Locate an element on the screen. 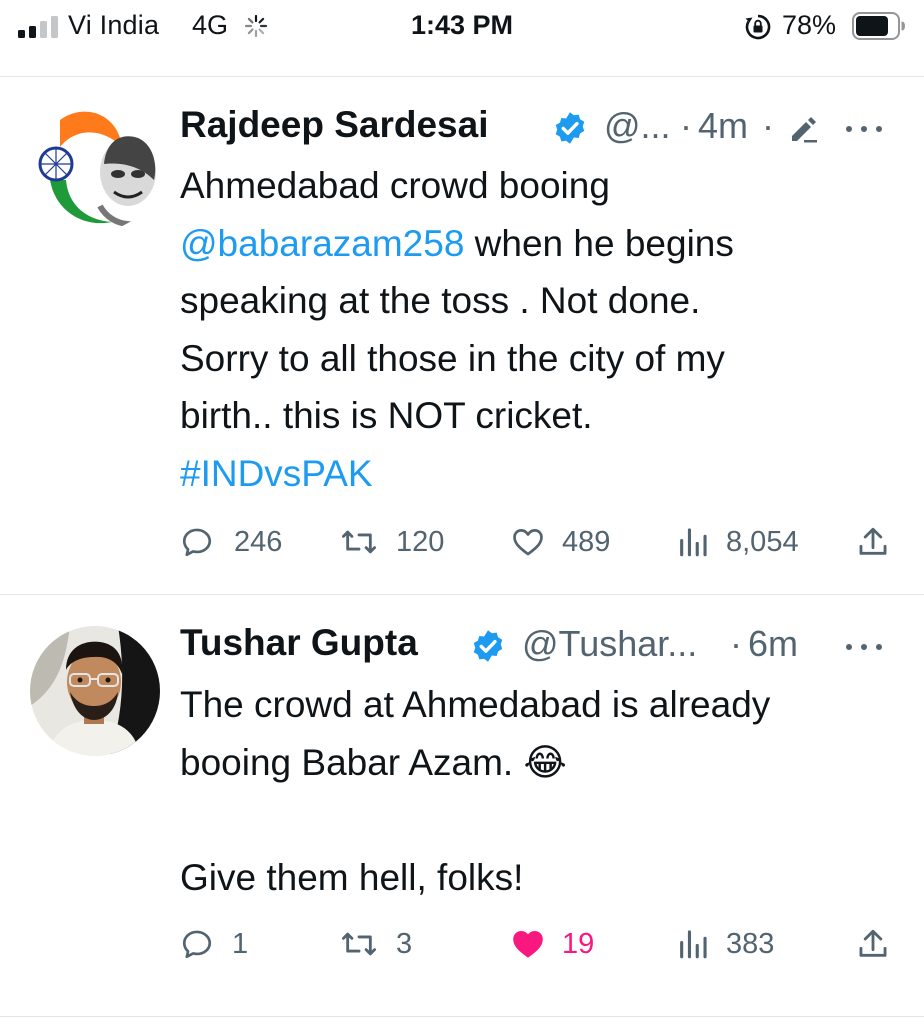 The image size is (924, 1024). like-count: 489 is located at coordinates (586, 542).